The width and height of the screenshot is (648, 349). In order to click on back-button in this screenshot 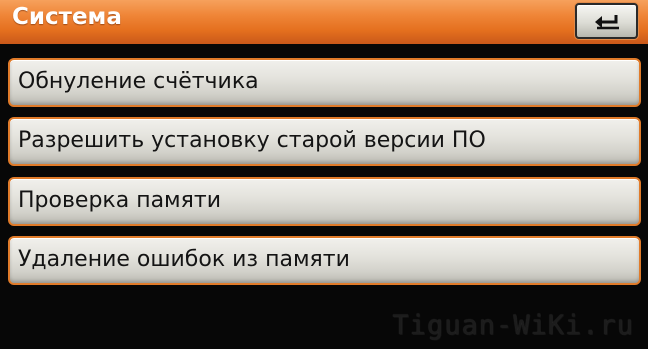, I will do `click(606, 21)`.